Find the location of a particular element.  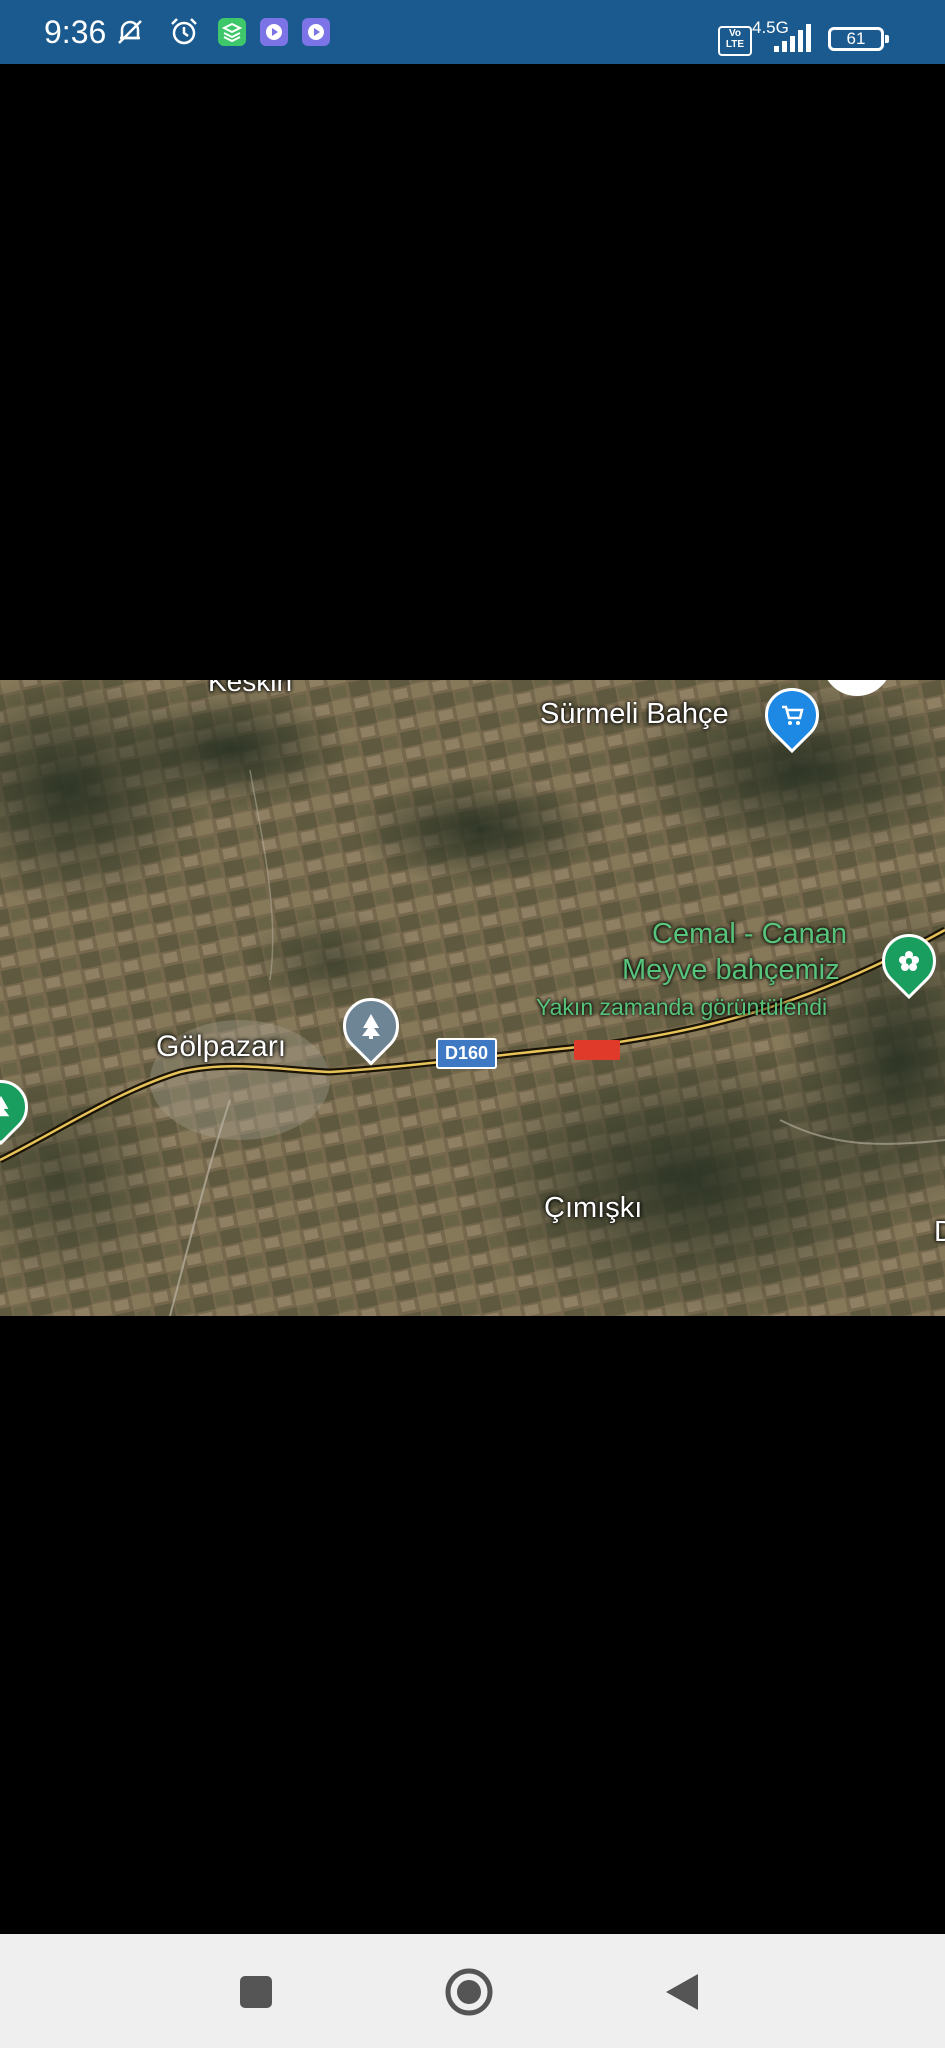

place-label-surmeli-bahce: Sürmeli Bahçe is located at coordinates (634, 714).